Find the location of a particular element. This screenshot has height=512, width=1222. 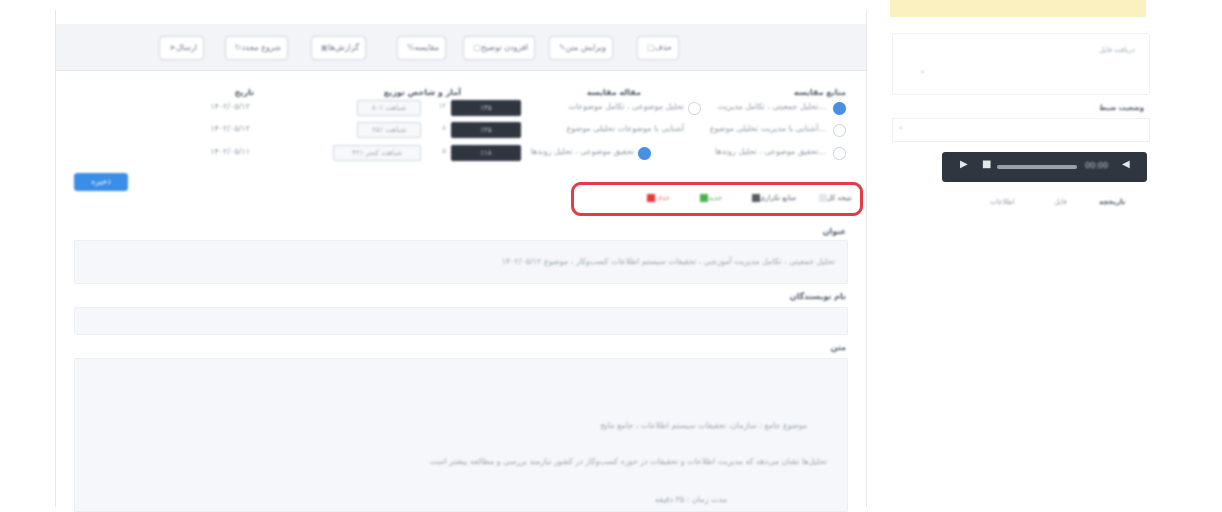

authors-field is located at coordinates (461, 321).